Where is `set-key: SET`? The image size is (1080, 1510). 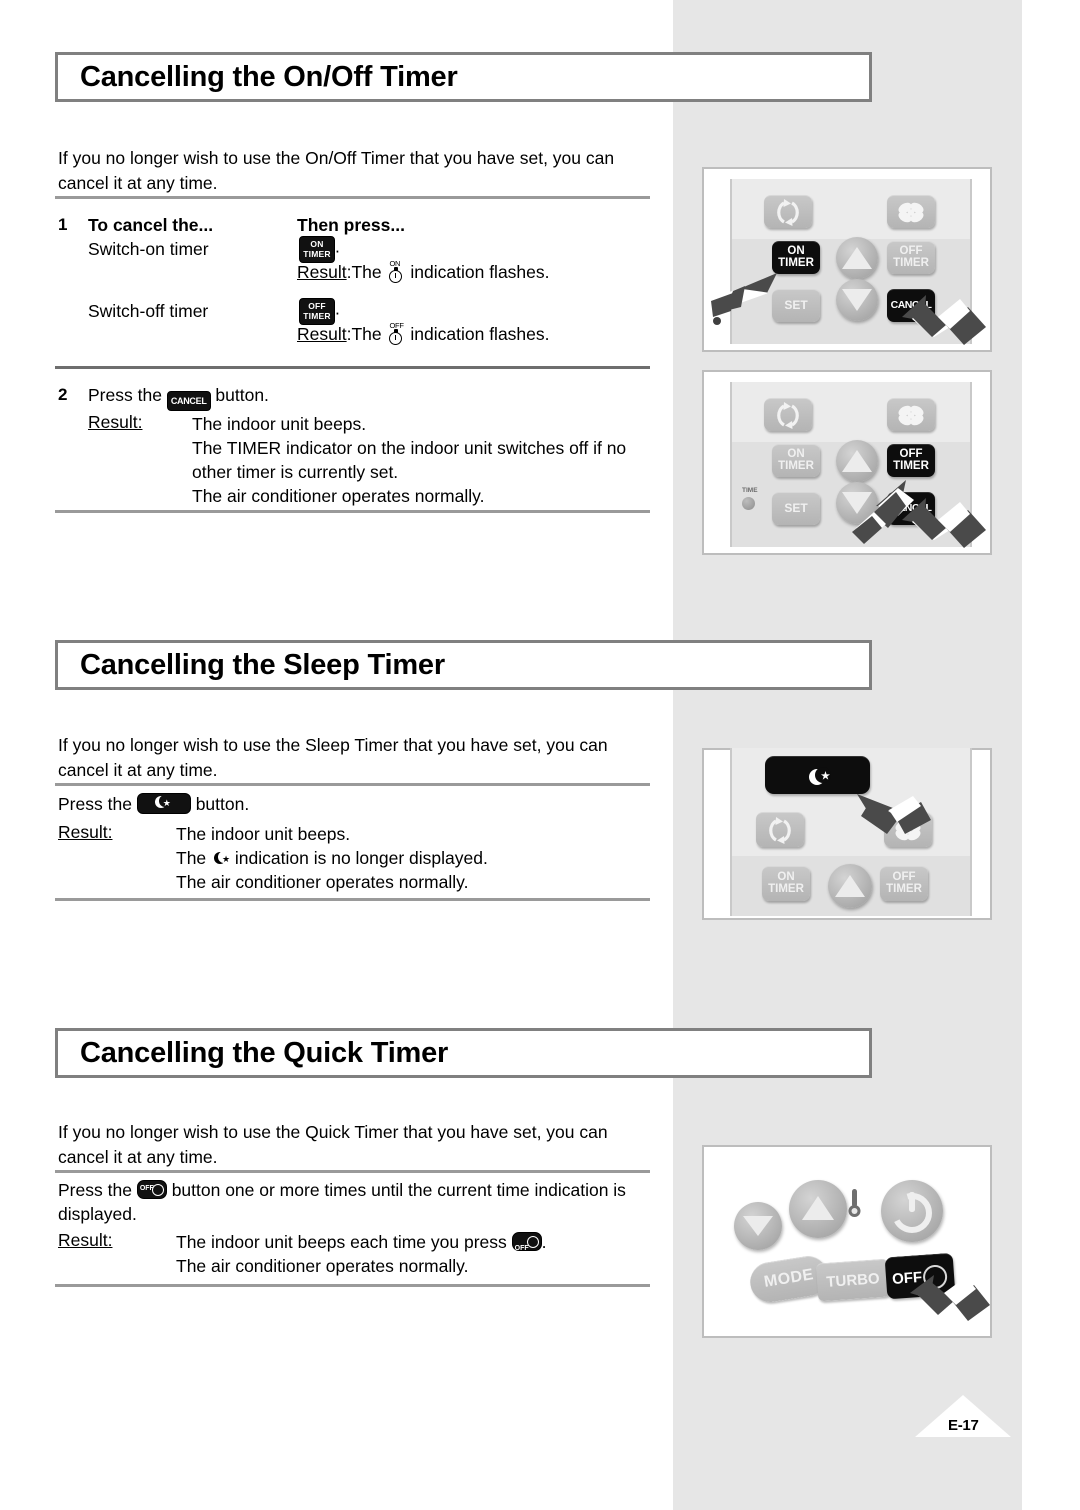 set-key: SET is located at coordinates (796, 508).